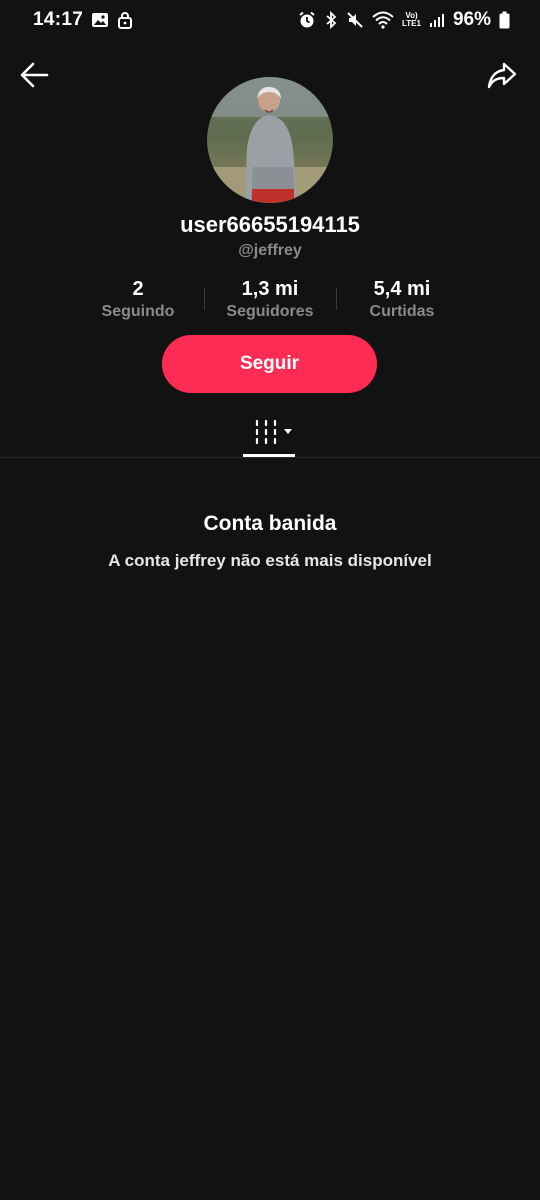 The image size is (540, 1200). I want to click on gallery-icon, so click(100, 20).